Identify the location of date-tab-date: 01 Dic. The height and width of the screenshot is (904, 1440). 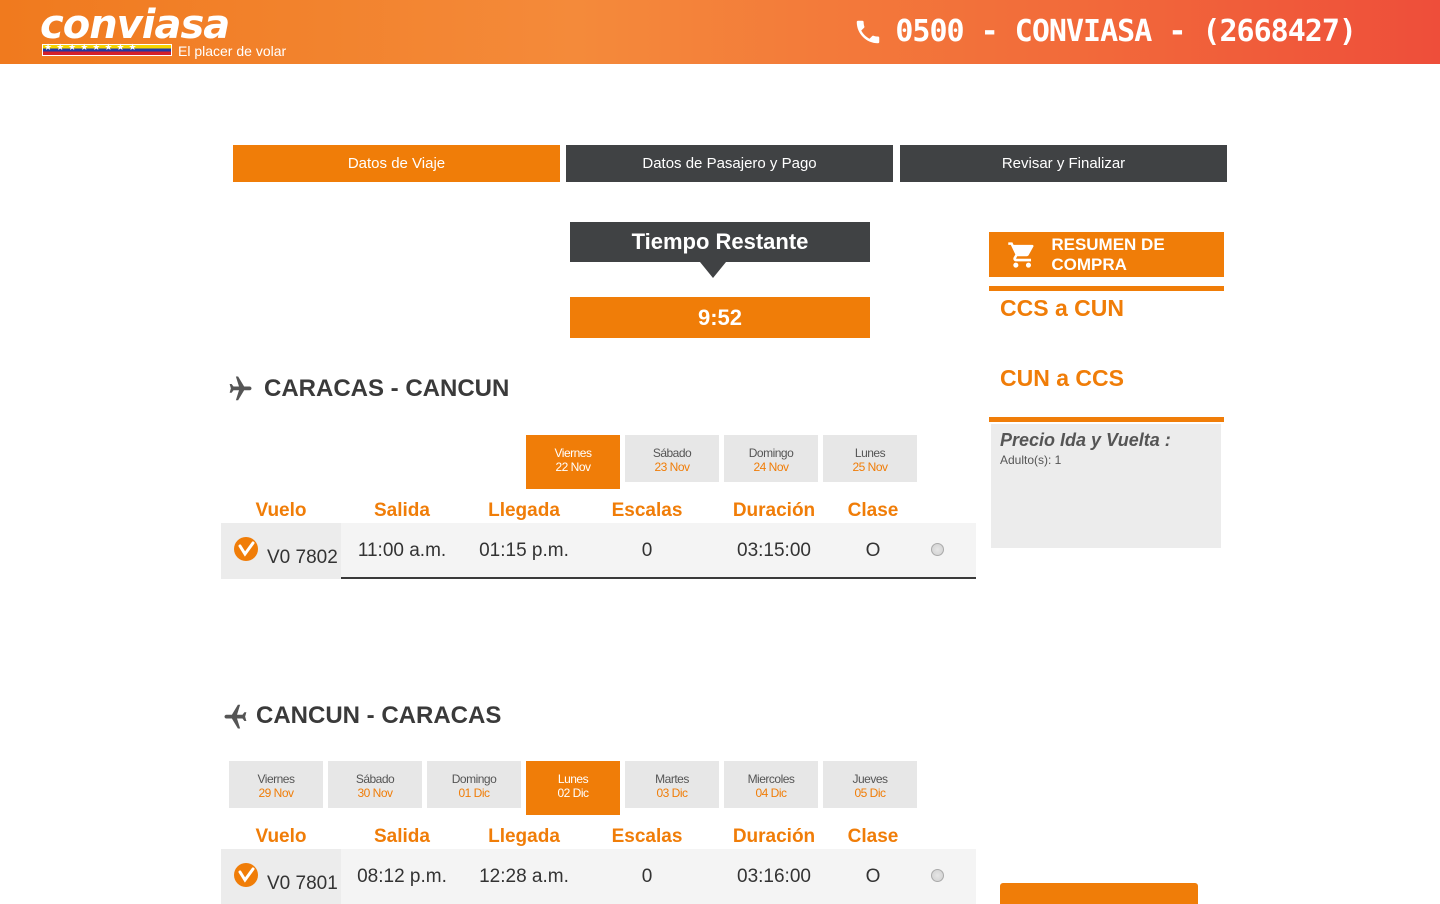
(474, 793).